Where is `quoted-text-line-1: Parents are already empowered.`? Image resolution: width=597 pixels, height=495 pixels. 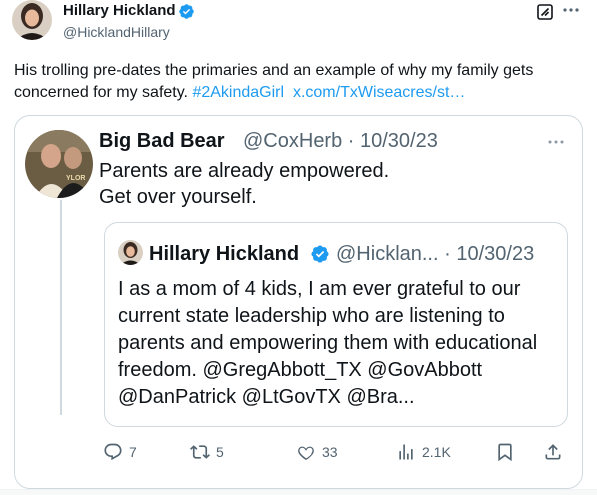
quoted-text-line-1: Parents are already empowered. is located at coordinates (244, 171).